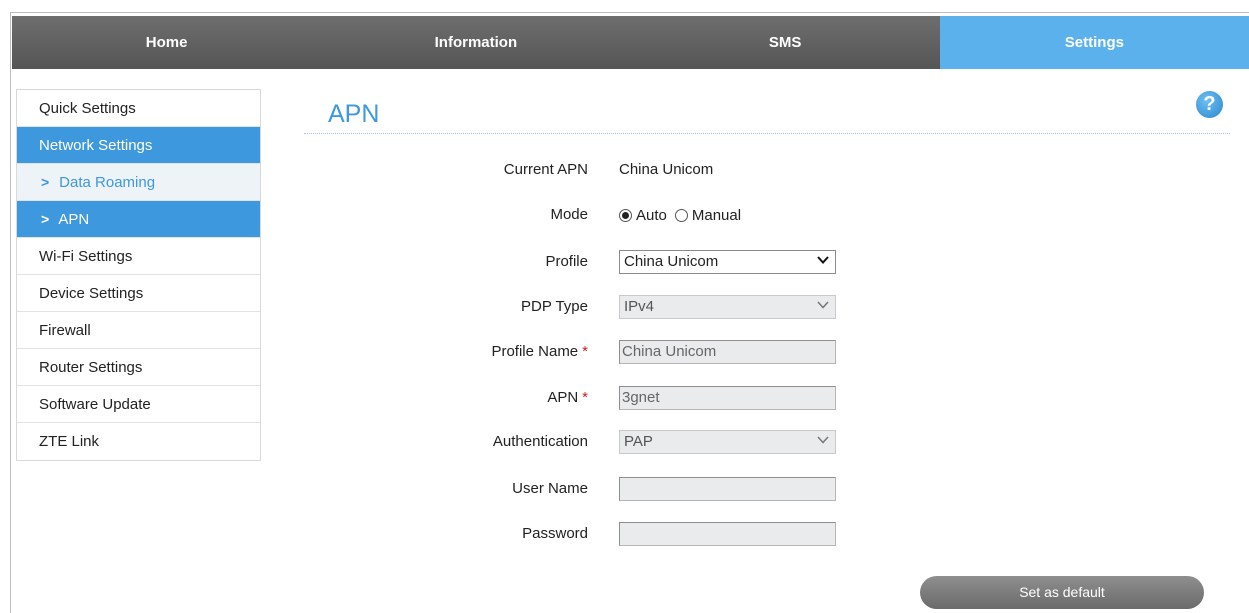  Describe the element at coordinates (727, 442) in the screenshot. I see `authentication-select: PAP` at that location.